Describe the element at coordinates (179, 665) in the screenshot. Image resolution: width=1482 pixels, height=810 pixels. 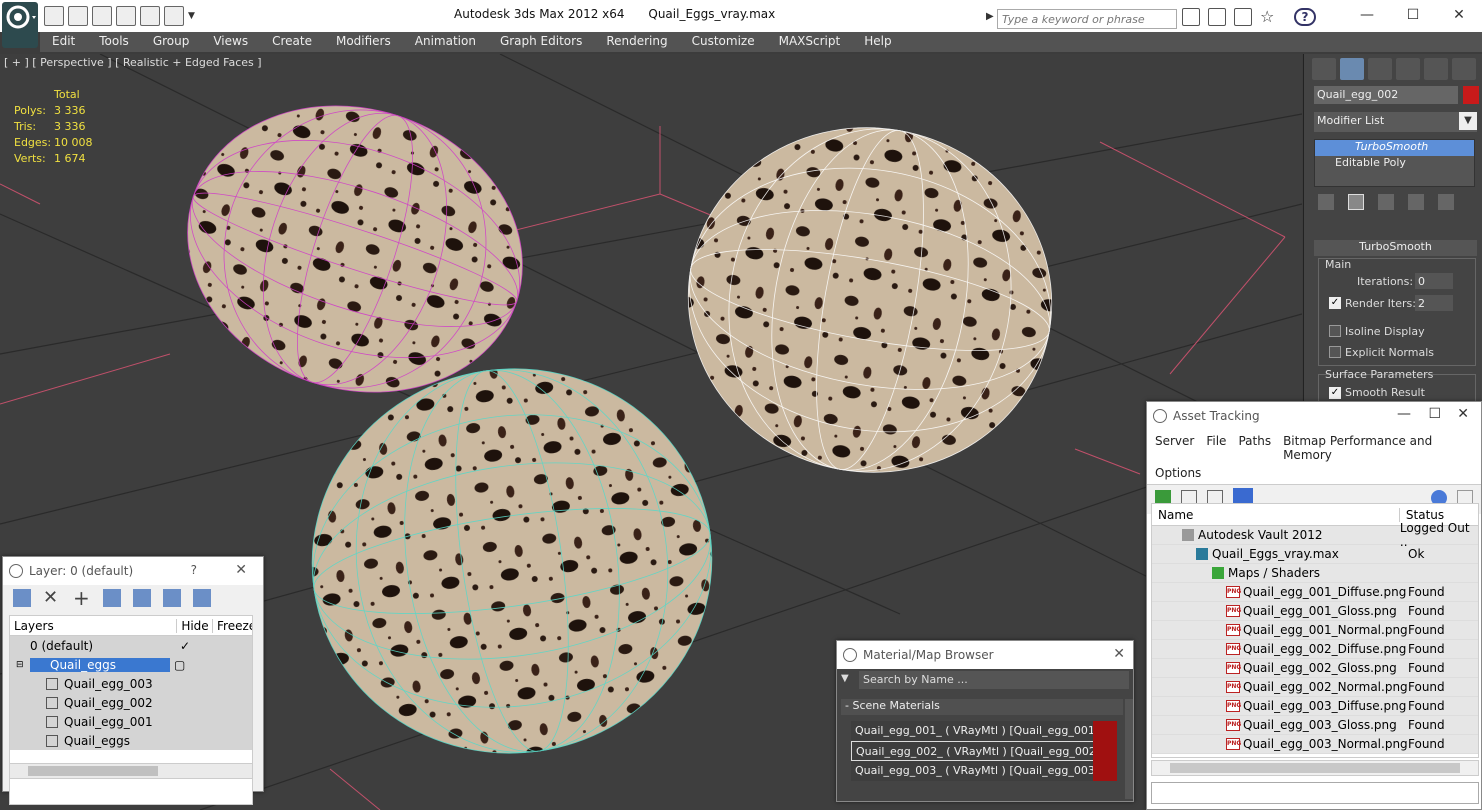
I see `current-layer-icon: ▢` at that location.